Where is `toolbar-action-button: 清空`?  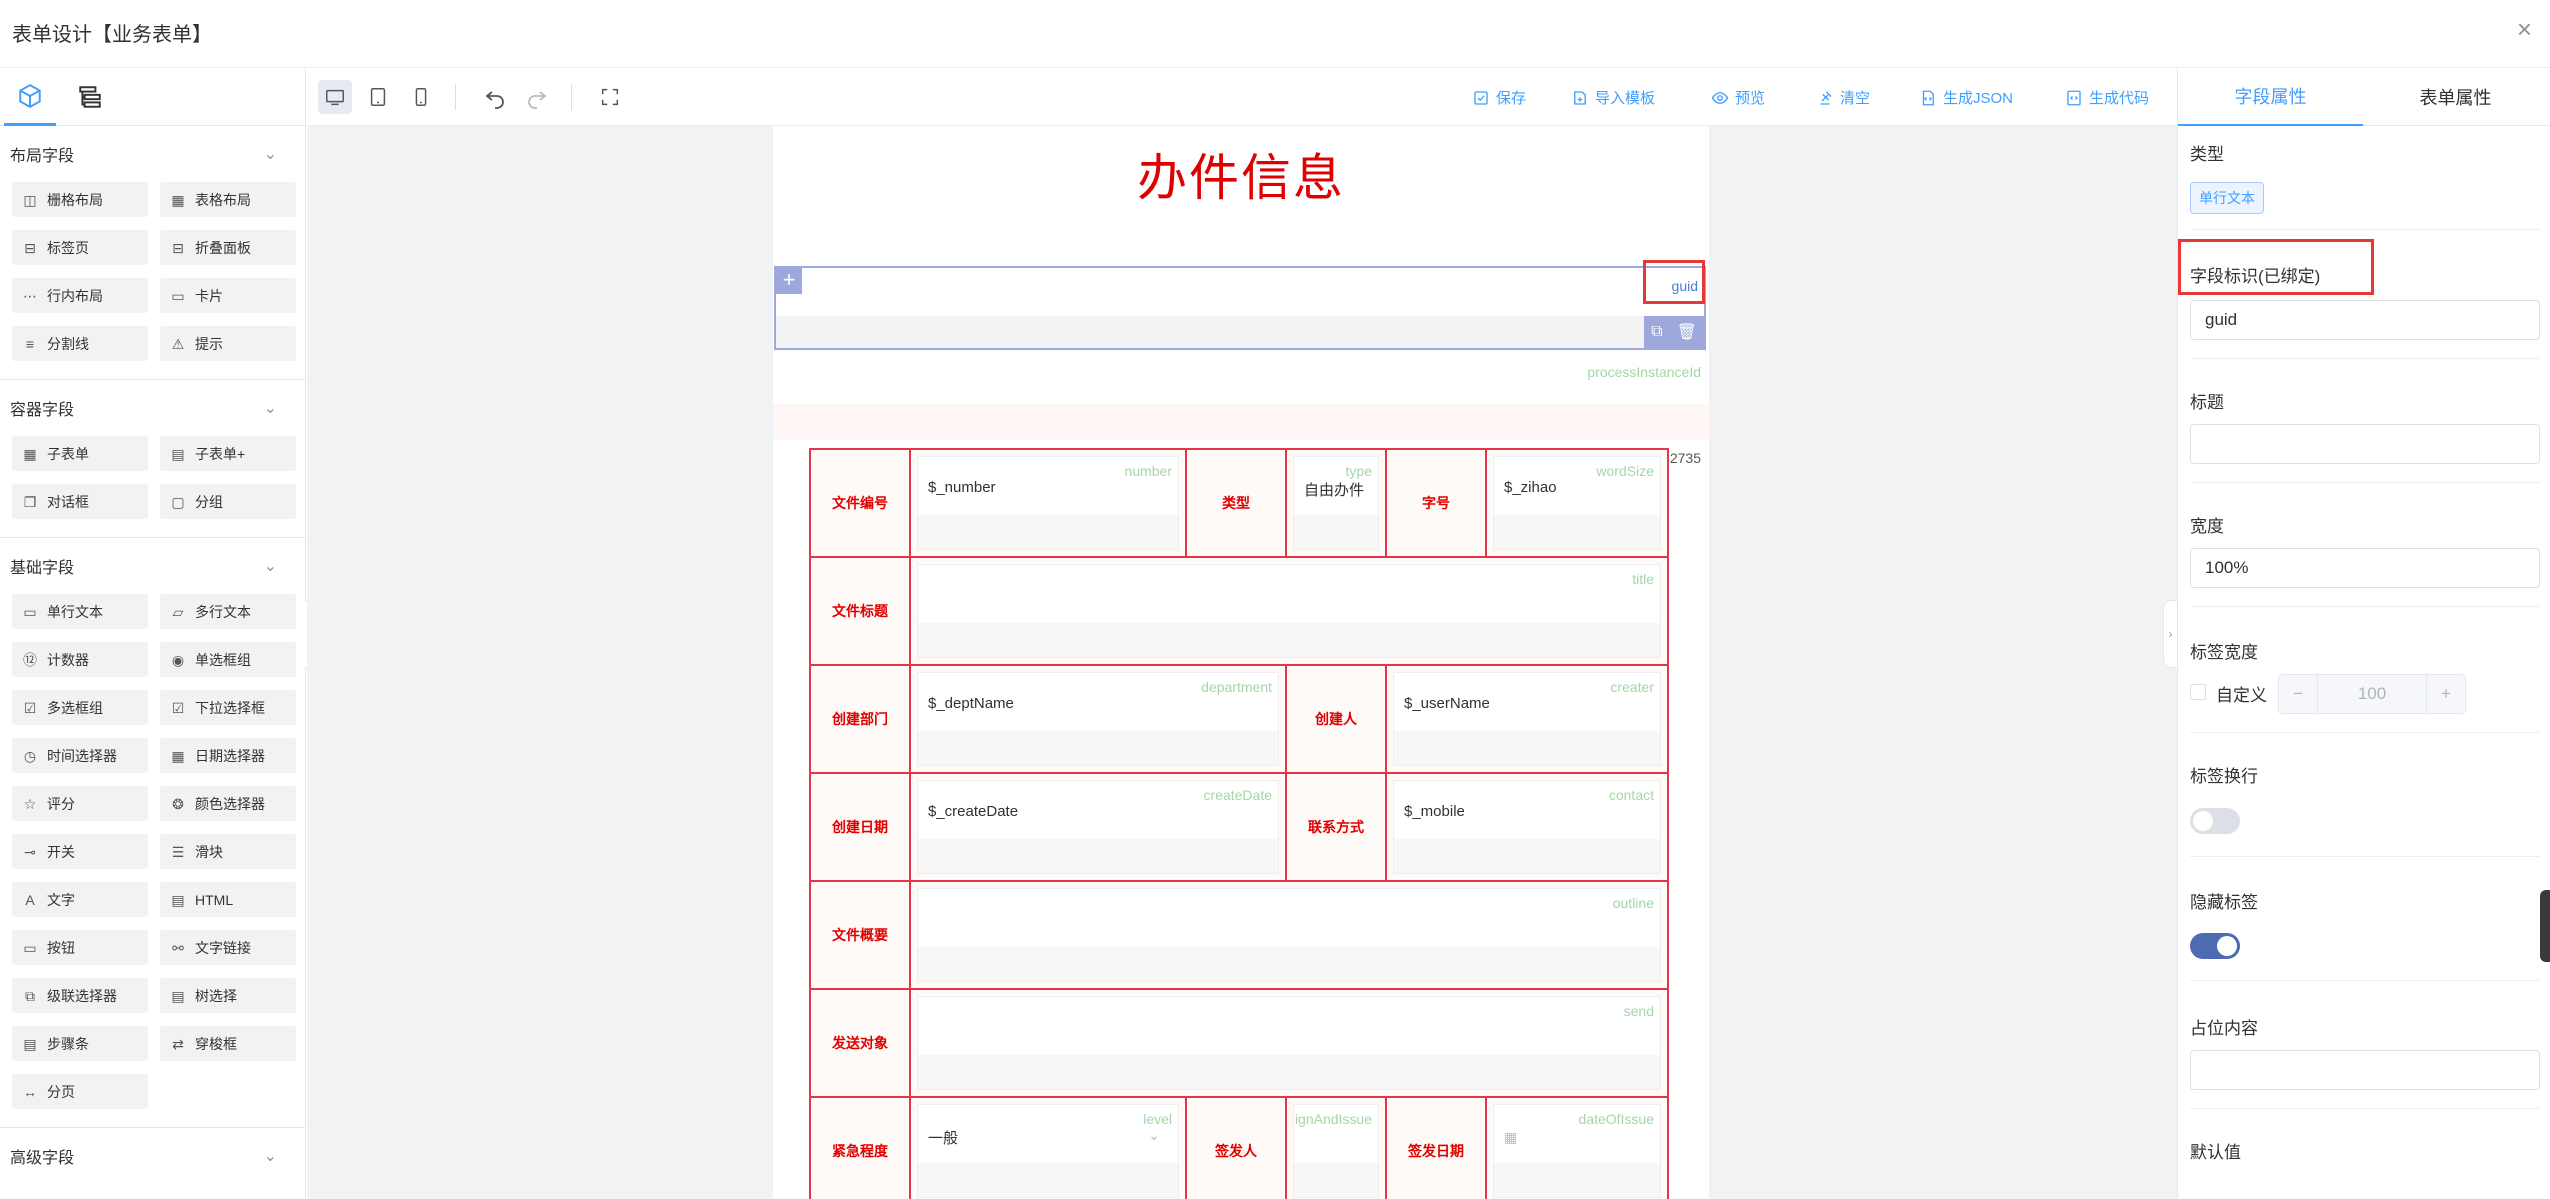 toolbar-action-button: 清空 is located at coordinates (1843, 97).